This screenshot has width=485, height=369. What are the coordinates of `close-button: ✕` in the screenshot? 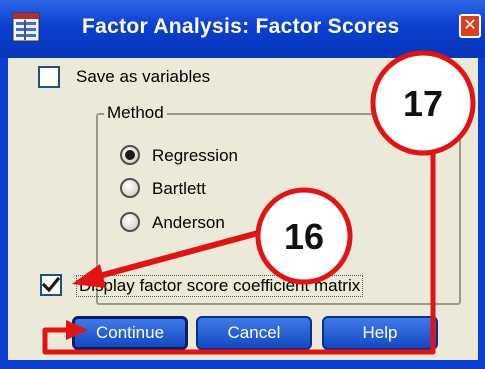 It's located at (470, 26).